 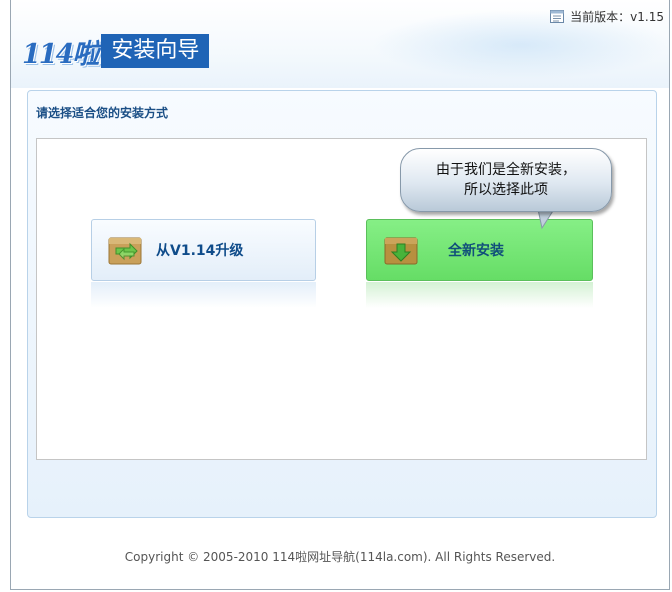 What do you see at coordinates (506, 190) in the screenshot?
I see `callout-line-2: 所以选择此项` at bounding box center [506, 190].